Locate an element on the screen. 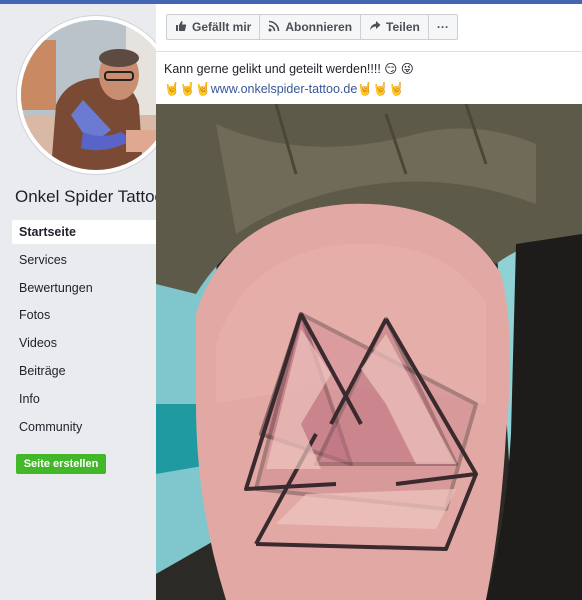 This screenshot has height=600, width=582. subscribe-button-label: Abonnieren is located at coordinates (319, 27).